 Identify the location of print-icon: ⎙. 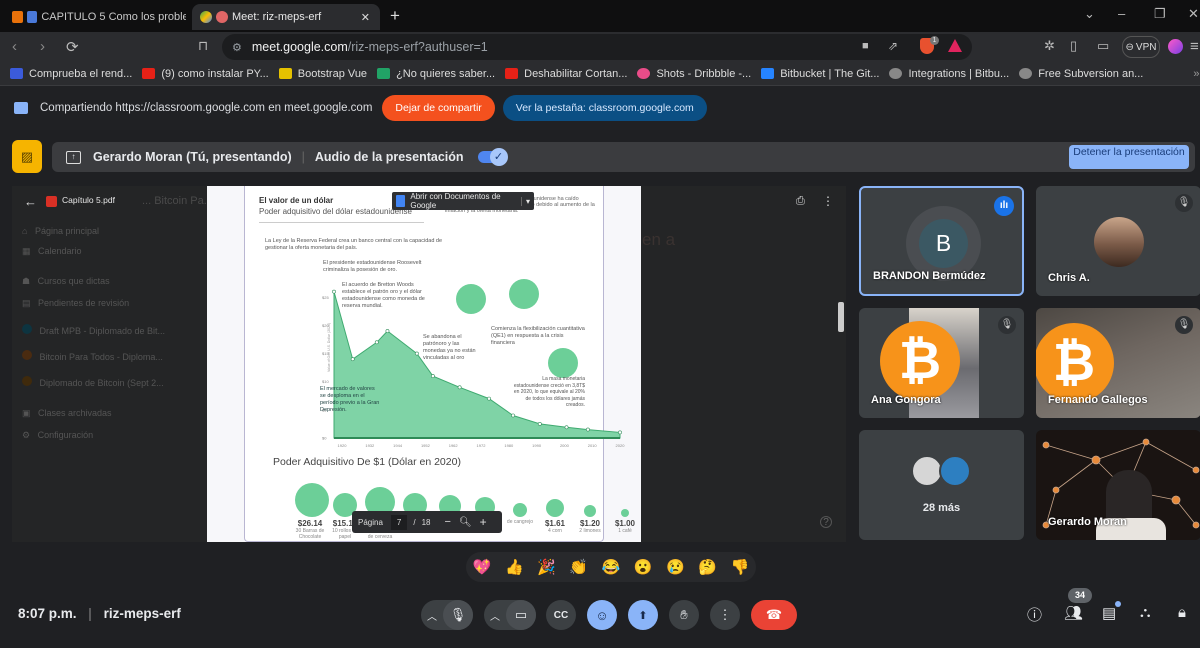
(800, 201).